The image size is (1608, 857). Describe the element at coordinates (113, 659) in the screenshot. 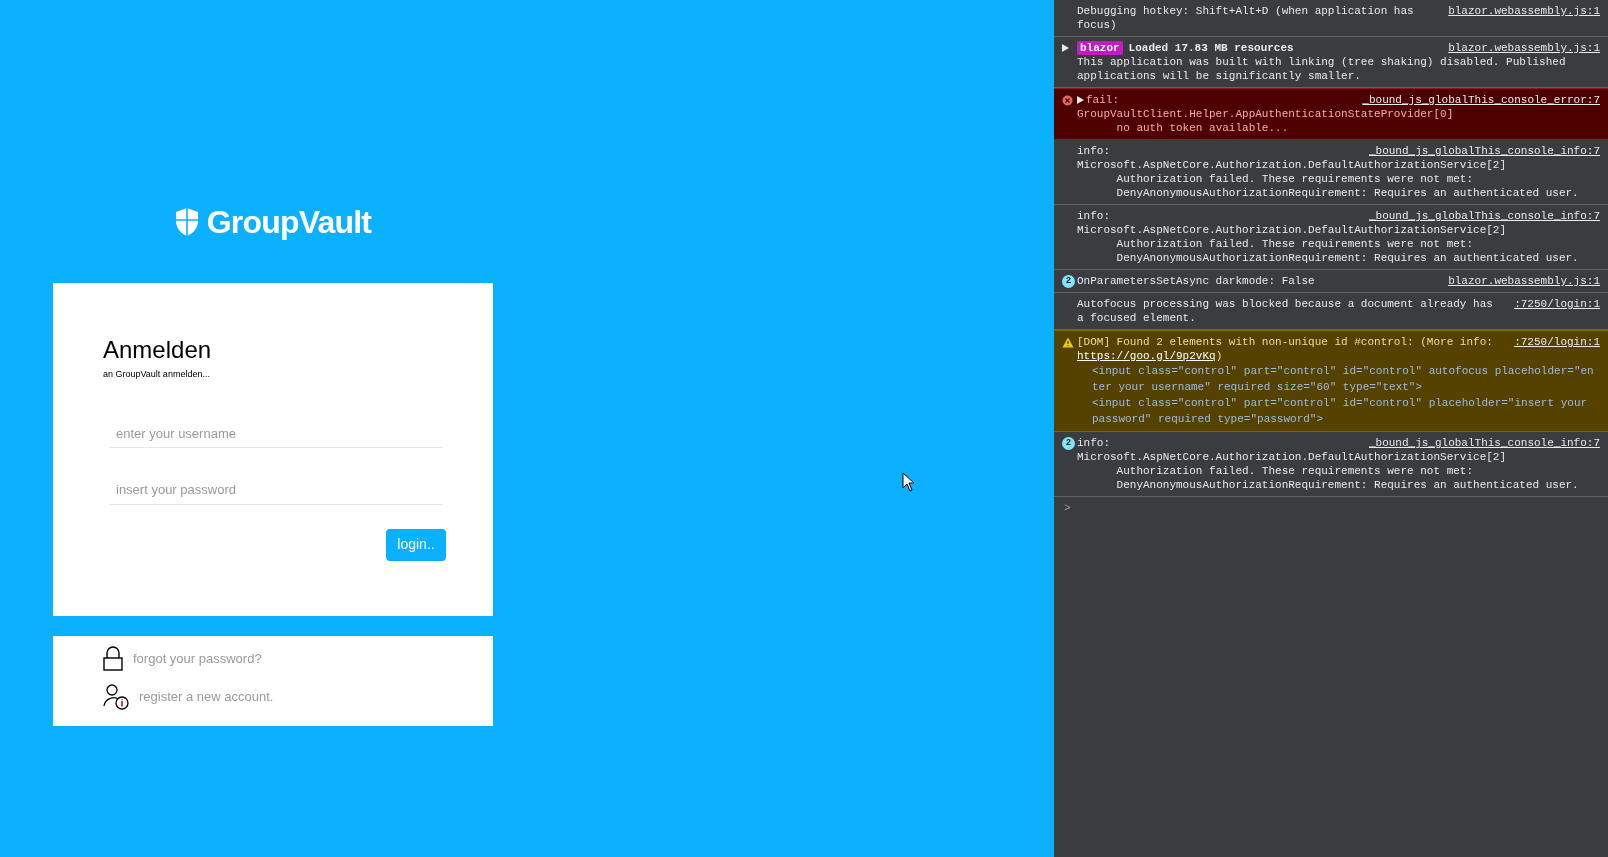

I see `lock-icon` at that location.